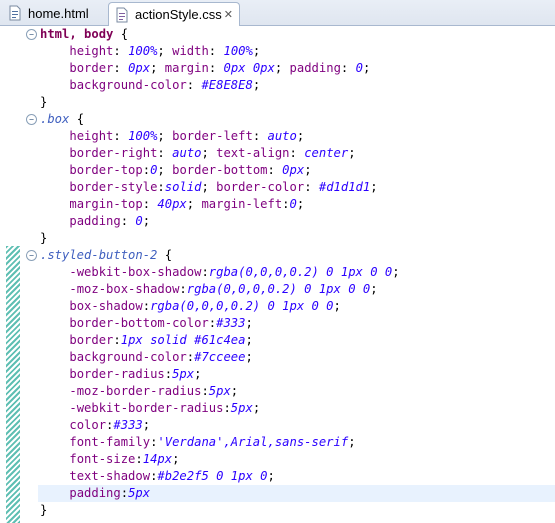  What do you see at coordinates (84, 34) in the screenshot?
I see `code-line: html, body {` at bounding box center [84, 34].